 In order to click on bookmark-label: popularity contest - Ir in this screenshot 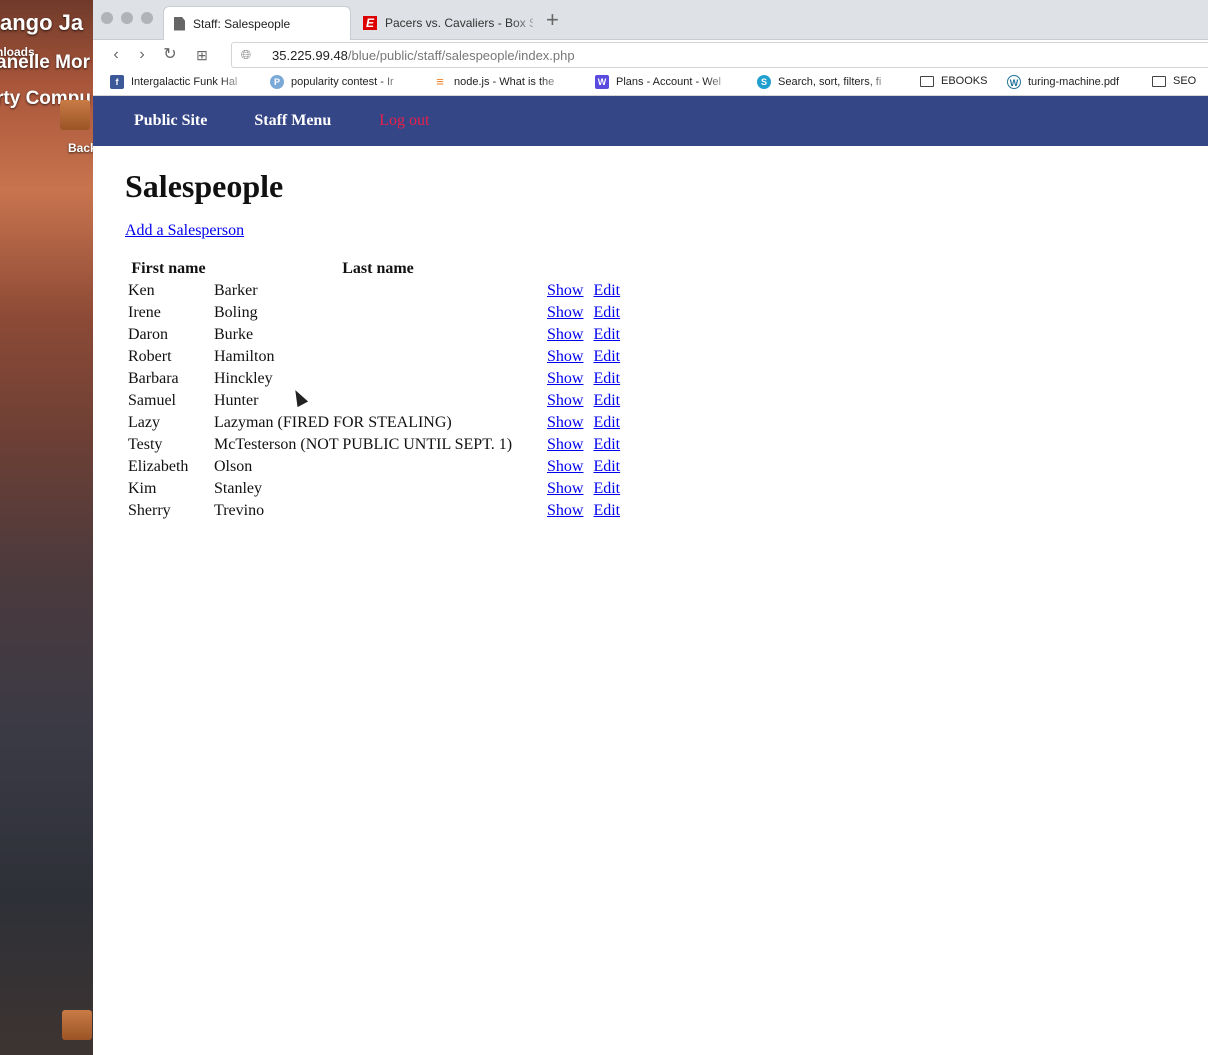, I will do `click(342, 82)`.